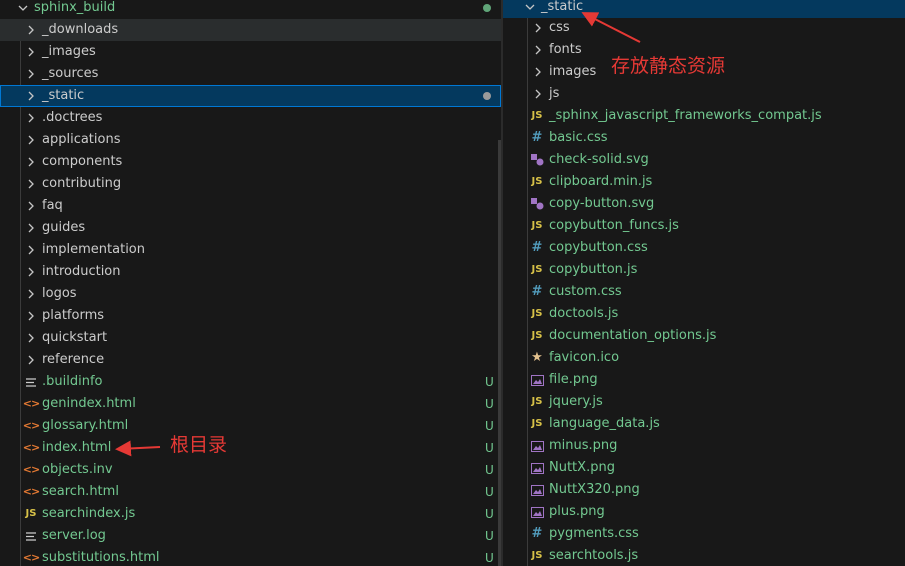  What do you see at coordinates (599, 159) in the screenshot?
I see `file-label: check-solid.svg` at bounding box center [599, 159].